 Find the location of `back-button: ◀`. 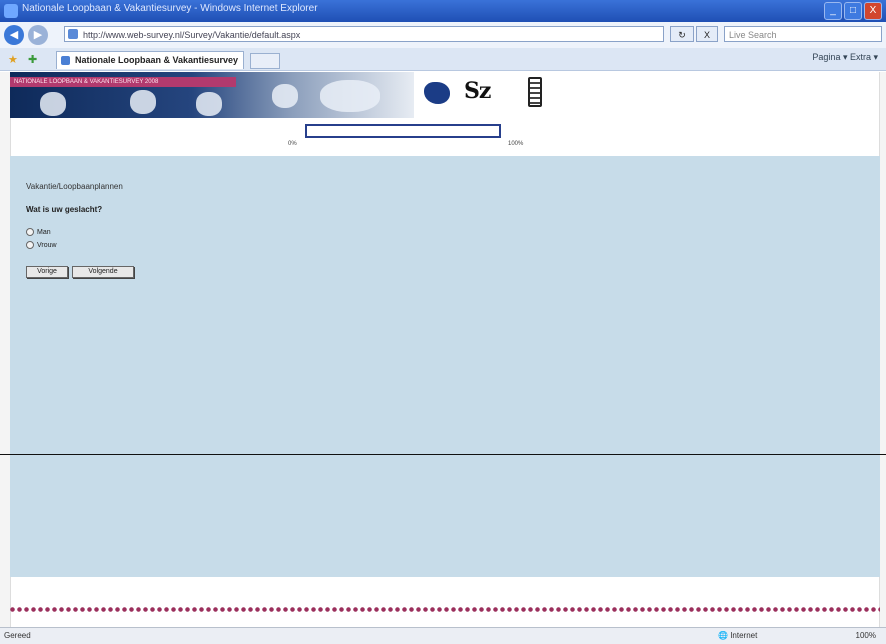

back-button: ◀ is located at coordinates (14, 35).